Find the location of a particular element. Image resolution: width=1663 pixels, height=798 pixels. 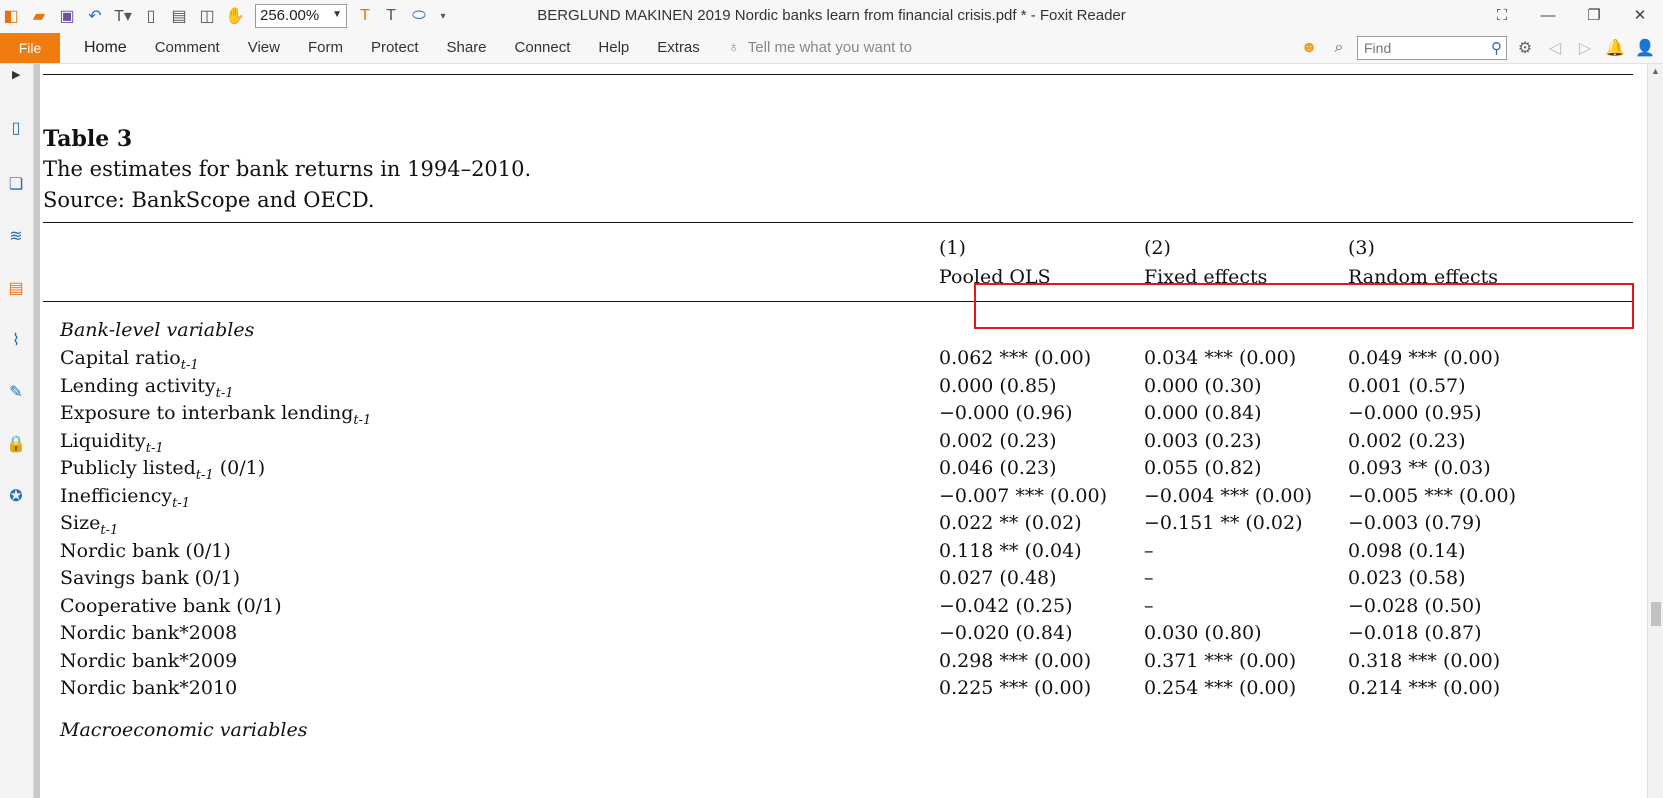

row-label-text: Size is located at coordinates (80, 523).